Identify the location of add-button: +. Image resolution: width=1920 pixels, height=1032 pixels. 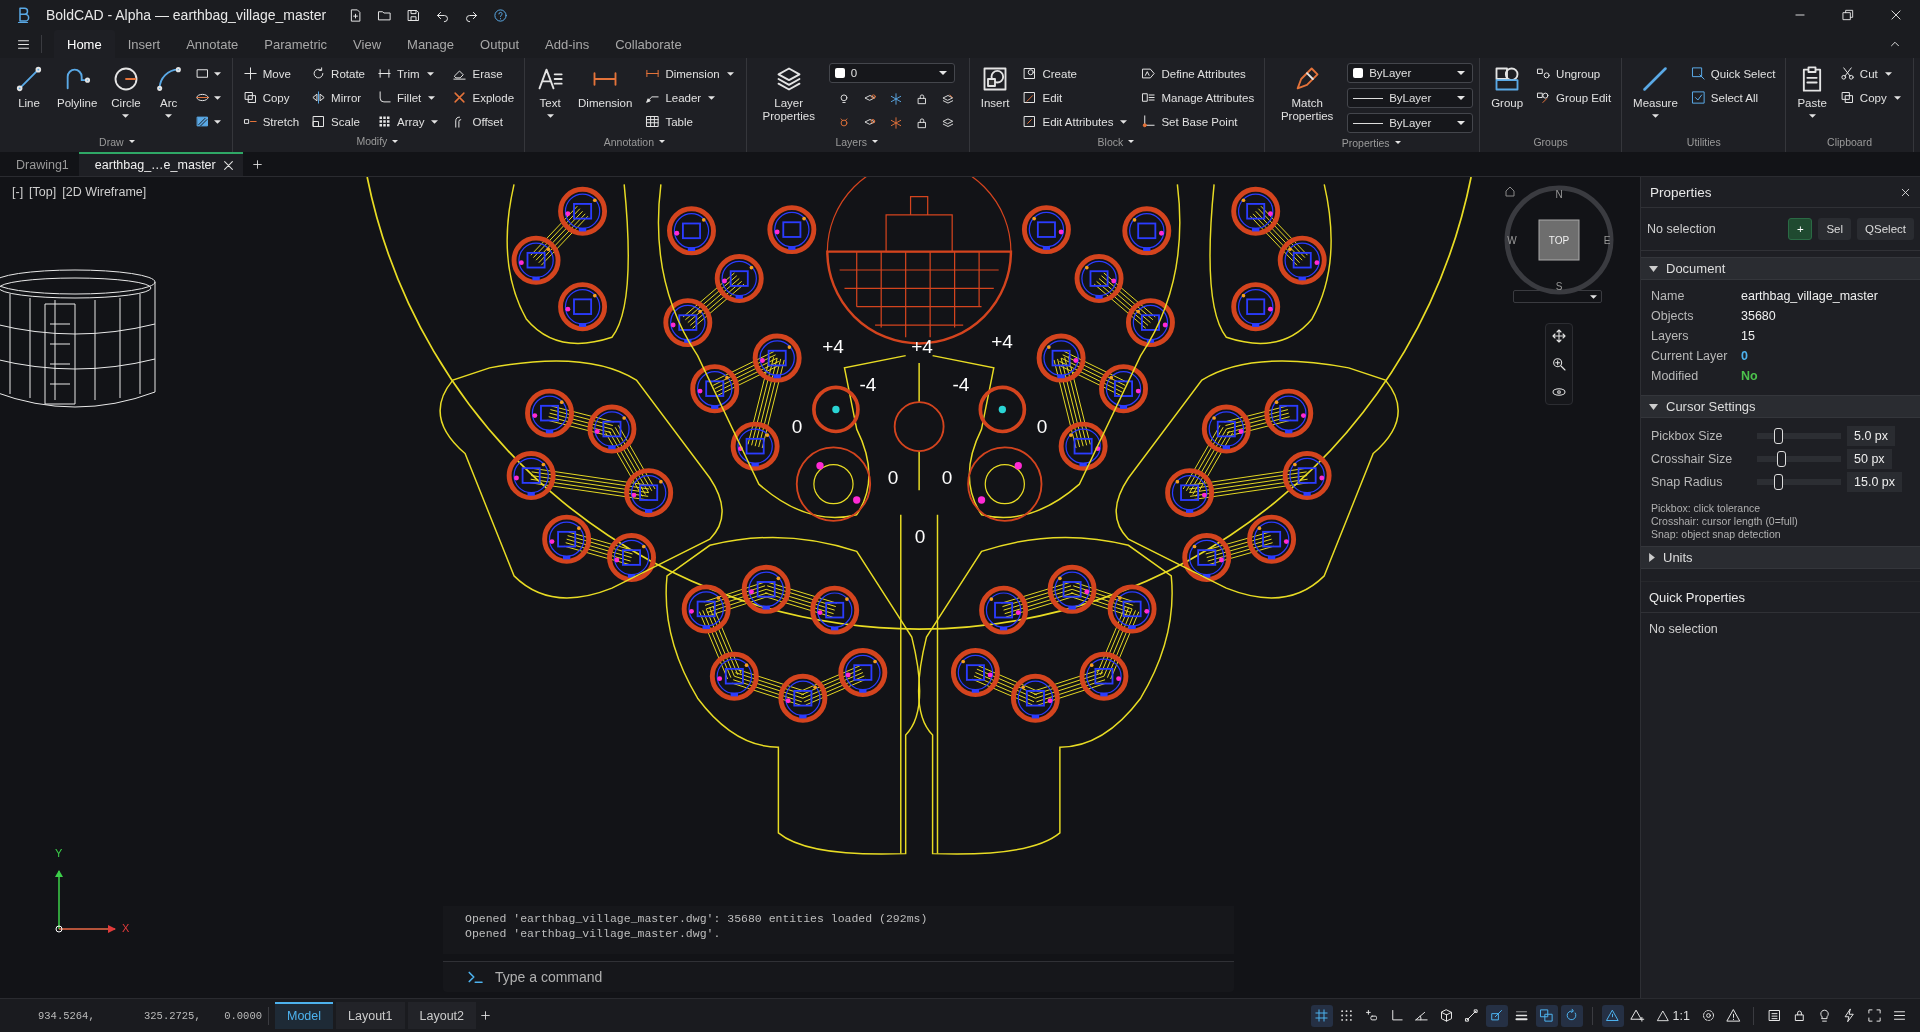
(1800, 229).